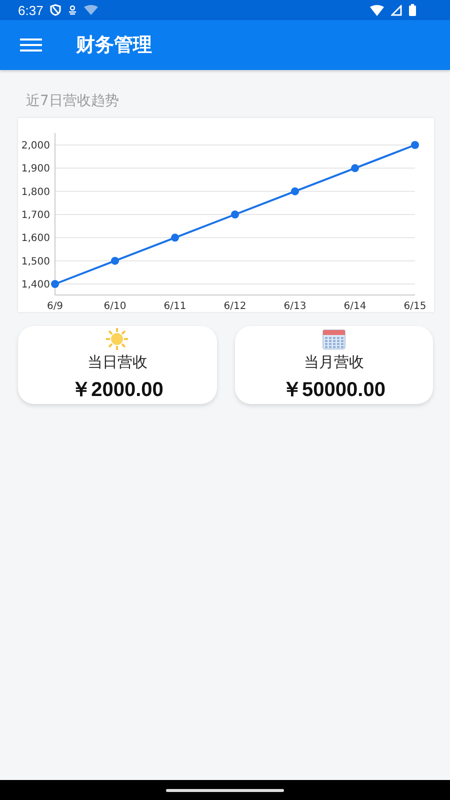 This screenshot has height=800, width=450. What do you see at coordinates (355, 306) in the screenshot?
I see `x-tick-label: 6/14` at bounding box center [355, 306].